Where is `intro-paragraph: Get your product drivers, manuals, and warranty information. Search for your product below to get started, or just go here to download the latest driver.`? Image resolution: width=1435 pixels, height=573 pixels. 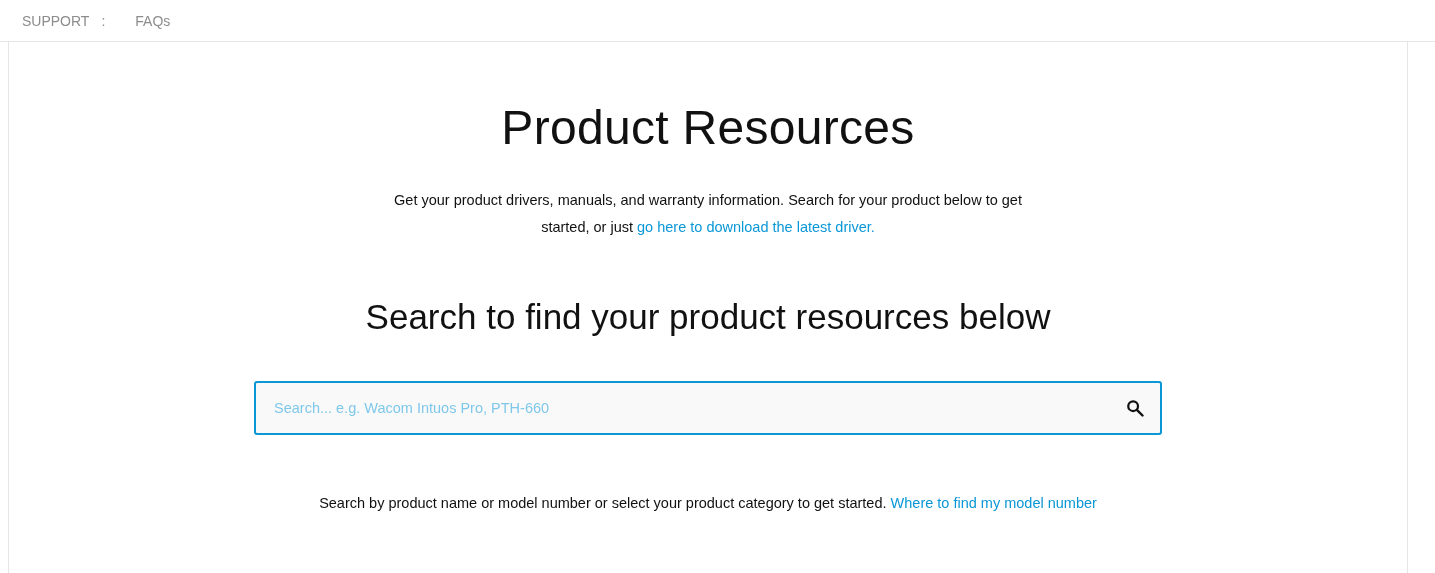 intro-paragraph: Get your product drivers, manuals, and warranty information. Search for your product below to get started, or just go here to download the latest driver. is located at coordinates (708, 214).